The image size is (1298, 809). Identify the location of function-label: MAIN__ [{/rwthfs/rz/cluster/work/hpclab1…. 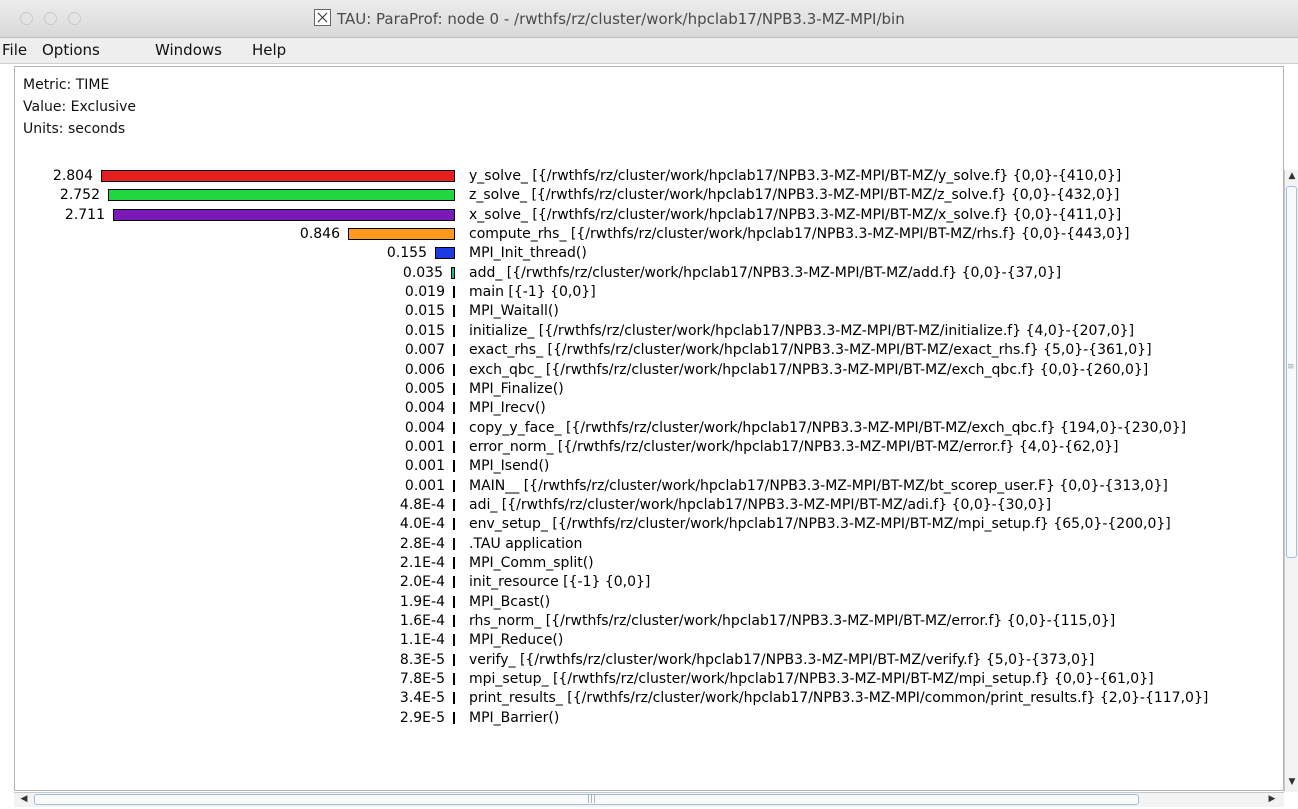
(818, 486).